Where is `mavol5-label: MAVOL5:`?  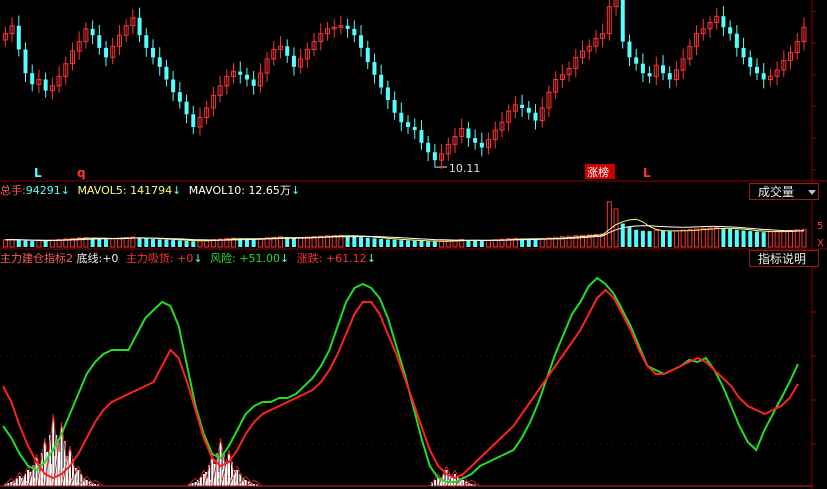 mavol5-label: MAVOL5: is located at coordinates (102, 190).